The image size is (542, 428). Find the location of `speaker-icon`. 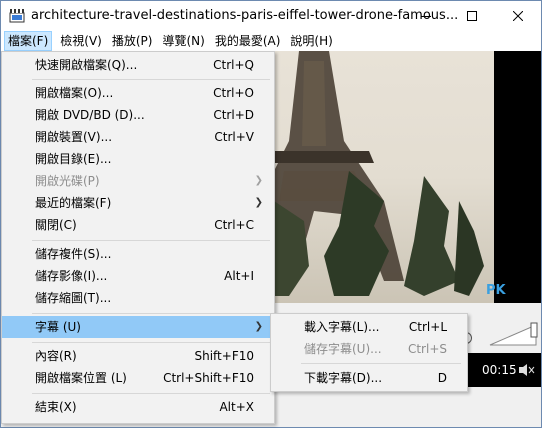

speaker-icon is located at coordinates (526, 370).